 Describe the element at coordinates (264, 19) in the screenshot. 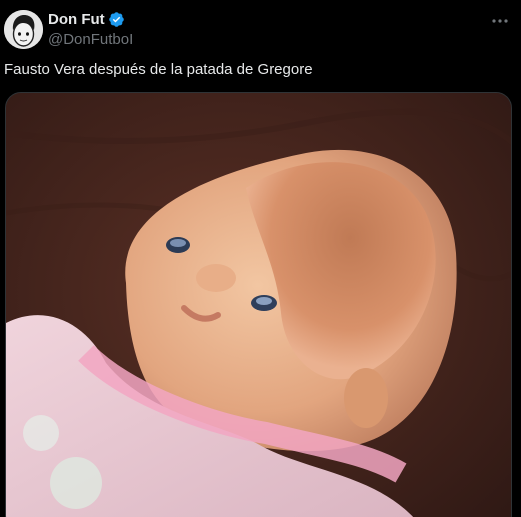

I see `name-row: Don Fut` at that location.